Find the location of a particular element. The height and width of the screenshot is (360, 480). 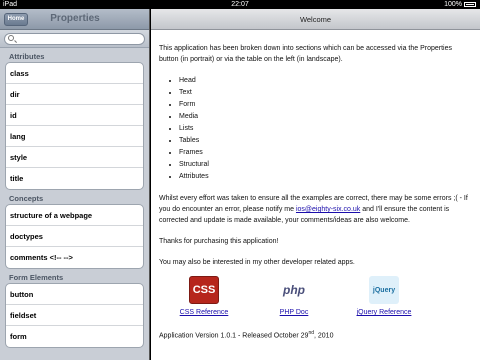

section-header-form-elements: Form Elements is located at coordinates (36, 277).